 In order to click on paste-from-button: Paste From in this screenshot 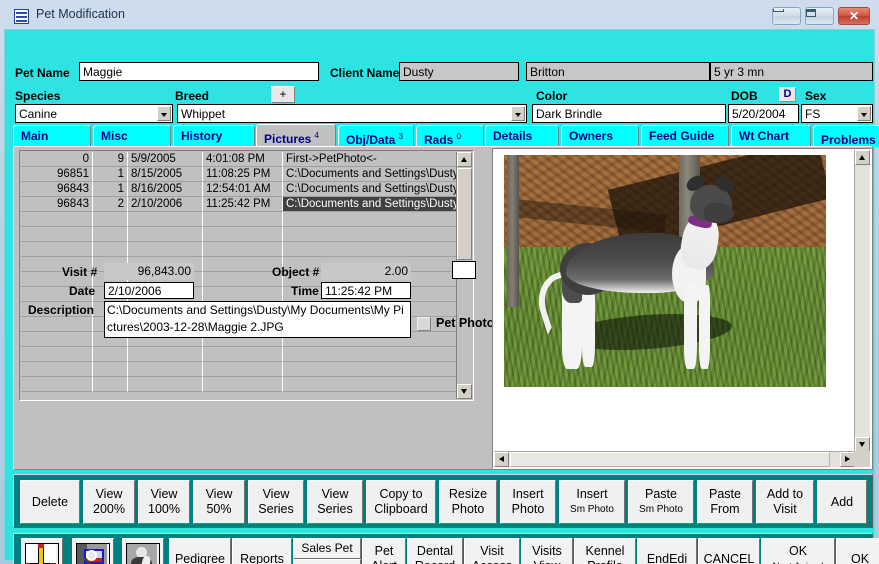, I will do `click(725, 502)`.